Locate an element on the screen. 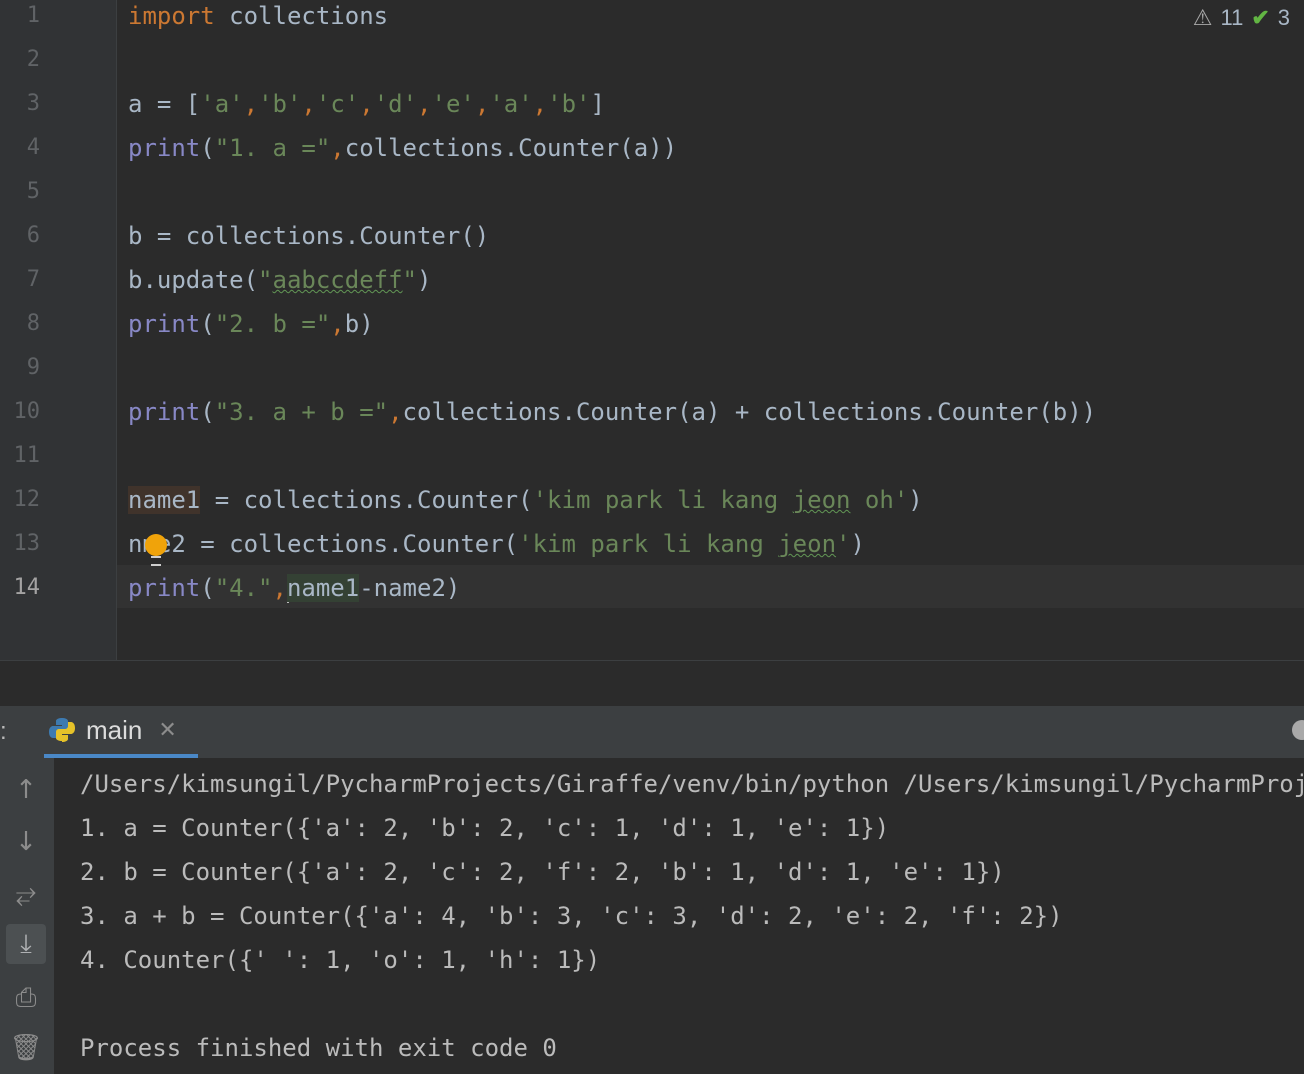 This screenshot has width=1304, height=1074. console-line: 4. Counter({' ': 1, 'o': 1, 'h': 1}) is located at coordinates (340, 960).